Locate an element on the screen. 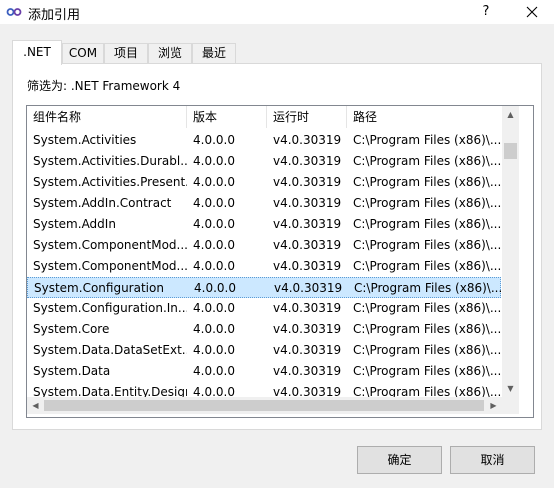 This screenshot has height=488, width=554. column-header-name: 组件名称 is located at coordinates (107, 117).